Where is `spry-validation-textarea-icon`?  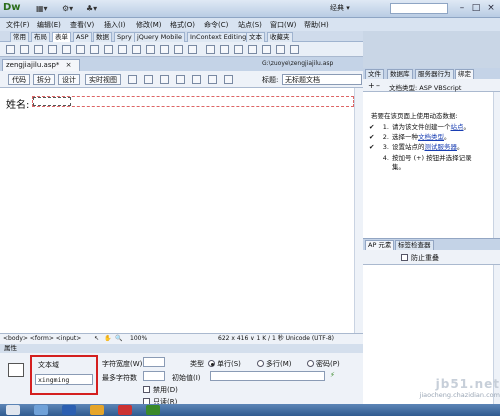
spry-validation-textarea-icon is located at coordinates (224, 49).